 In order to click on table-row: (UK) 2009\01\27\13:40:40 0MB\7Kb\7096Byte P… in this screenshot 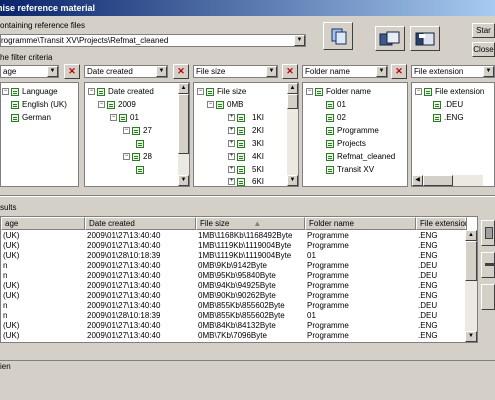, I will do `click(233, 336)`.